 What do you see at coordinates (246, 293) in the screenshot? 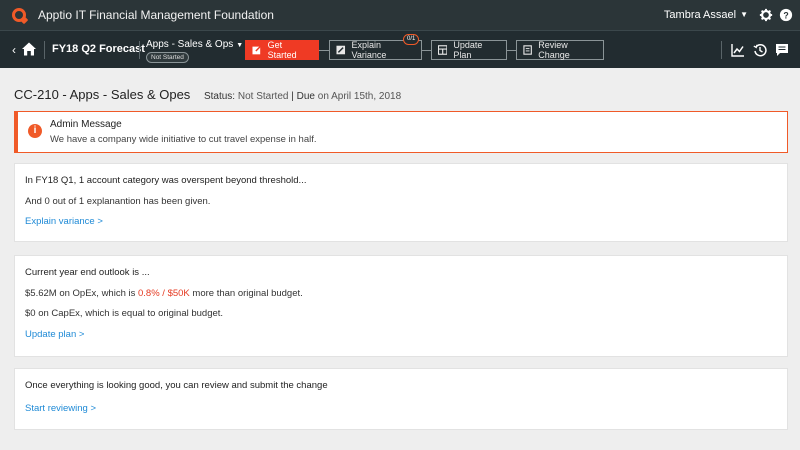
I see `opex-post: more than original budget.` at bounding box center [246, 293].